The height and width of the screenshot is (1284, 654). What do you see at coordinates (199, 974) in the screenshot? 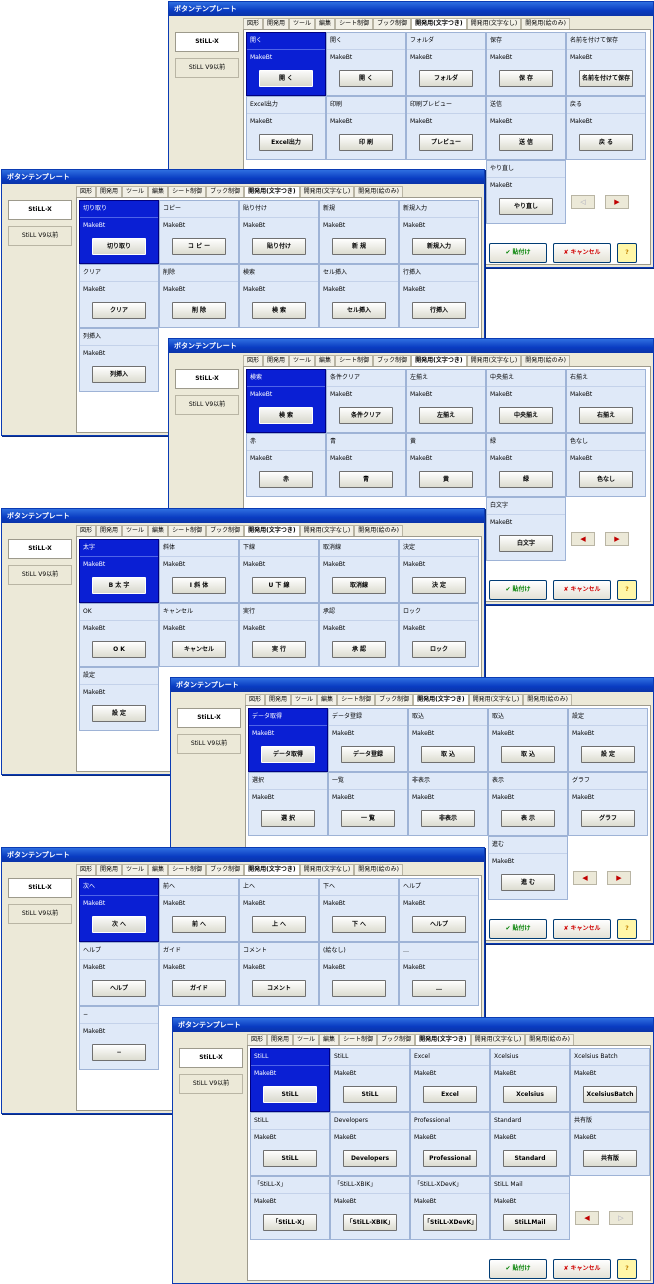
I see `button-cell: ガイド MakeBt ガイド` at bounding box center [199, 974].